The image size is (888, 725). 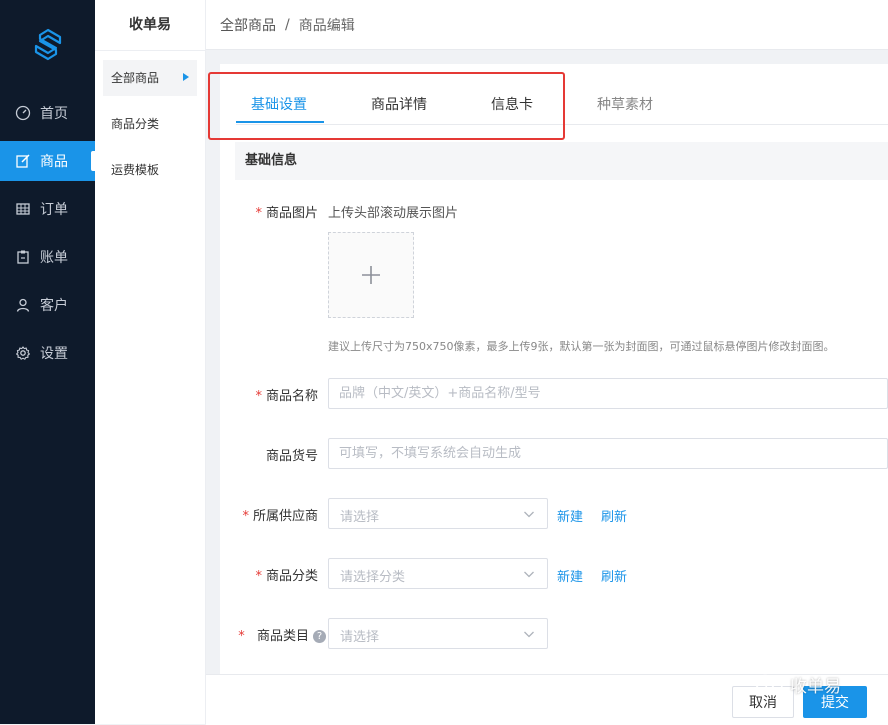 I want to click on nav-item-settings: 设置, so click(x=47, y=353).